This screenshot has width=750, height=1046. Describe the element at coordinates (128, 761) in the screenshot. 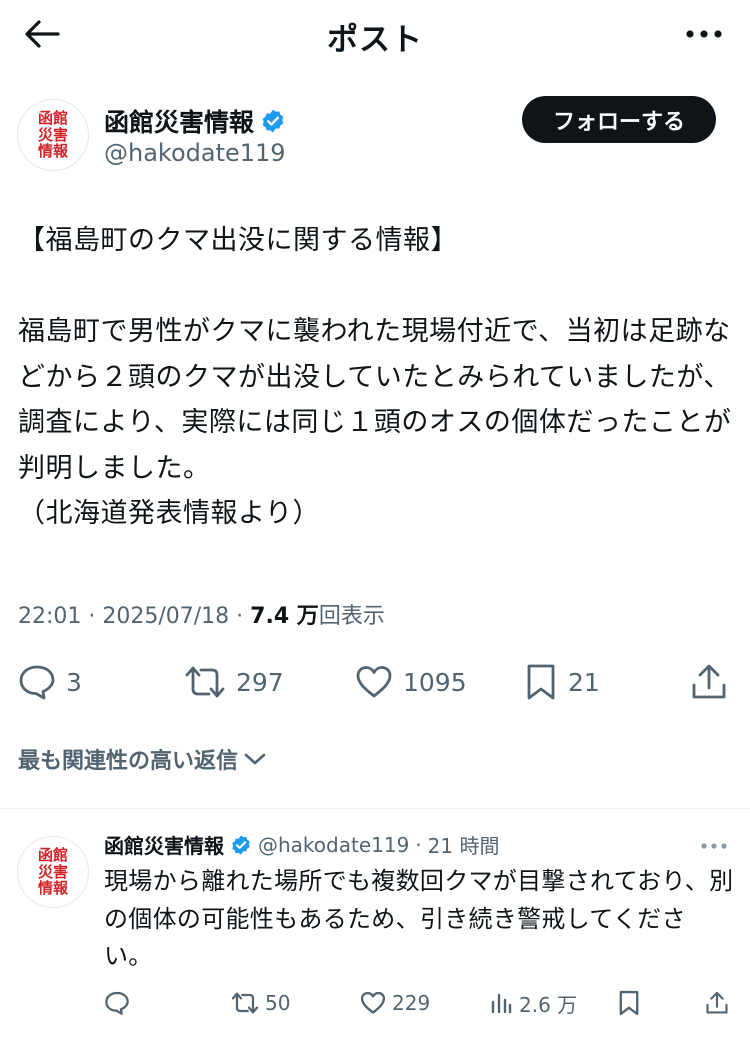

I see `sort-replies-label: 最も関連性の高い返信` at that location.